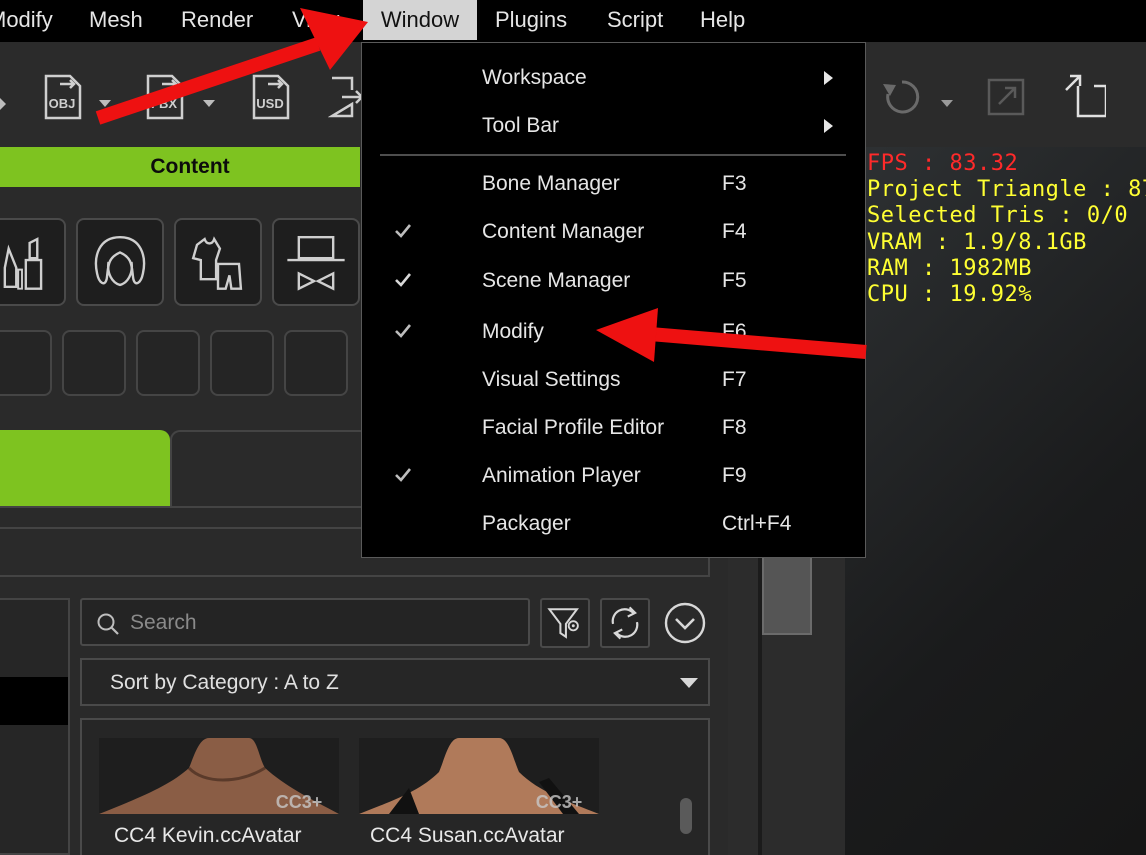 The height and width of the screenshot is (855, 1146). I want to click on avatar-label-kevin: CC4 Kevin.ccAvatar, so click(208, 835).